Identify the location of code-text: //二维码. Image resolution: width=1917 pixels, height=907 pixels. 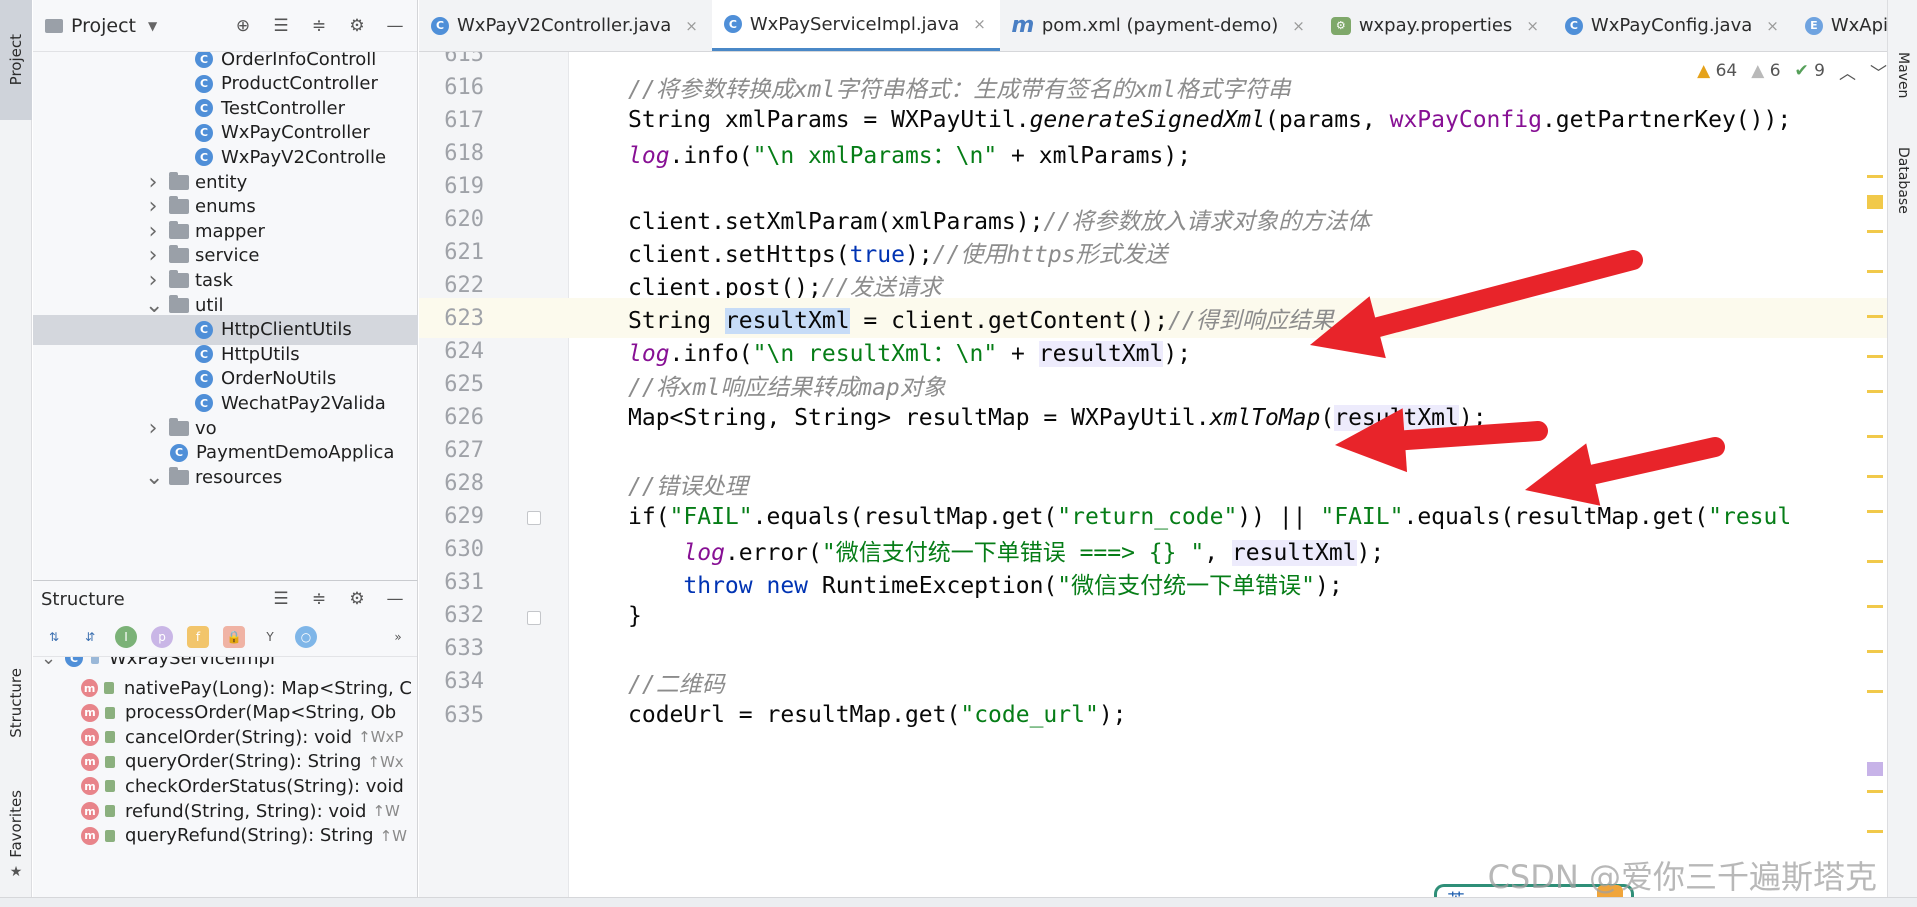
(676, 682).